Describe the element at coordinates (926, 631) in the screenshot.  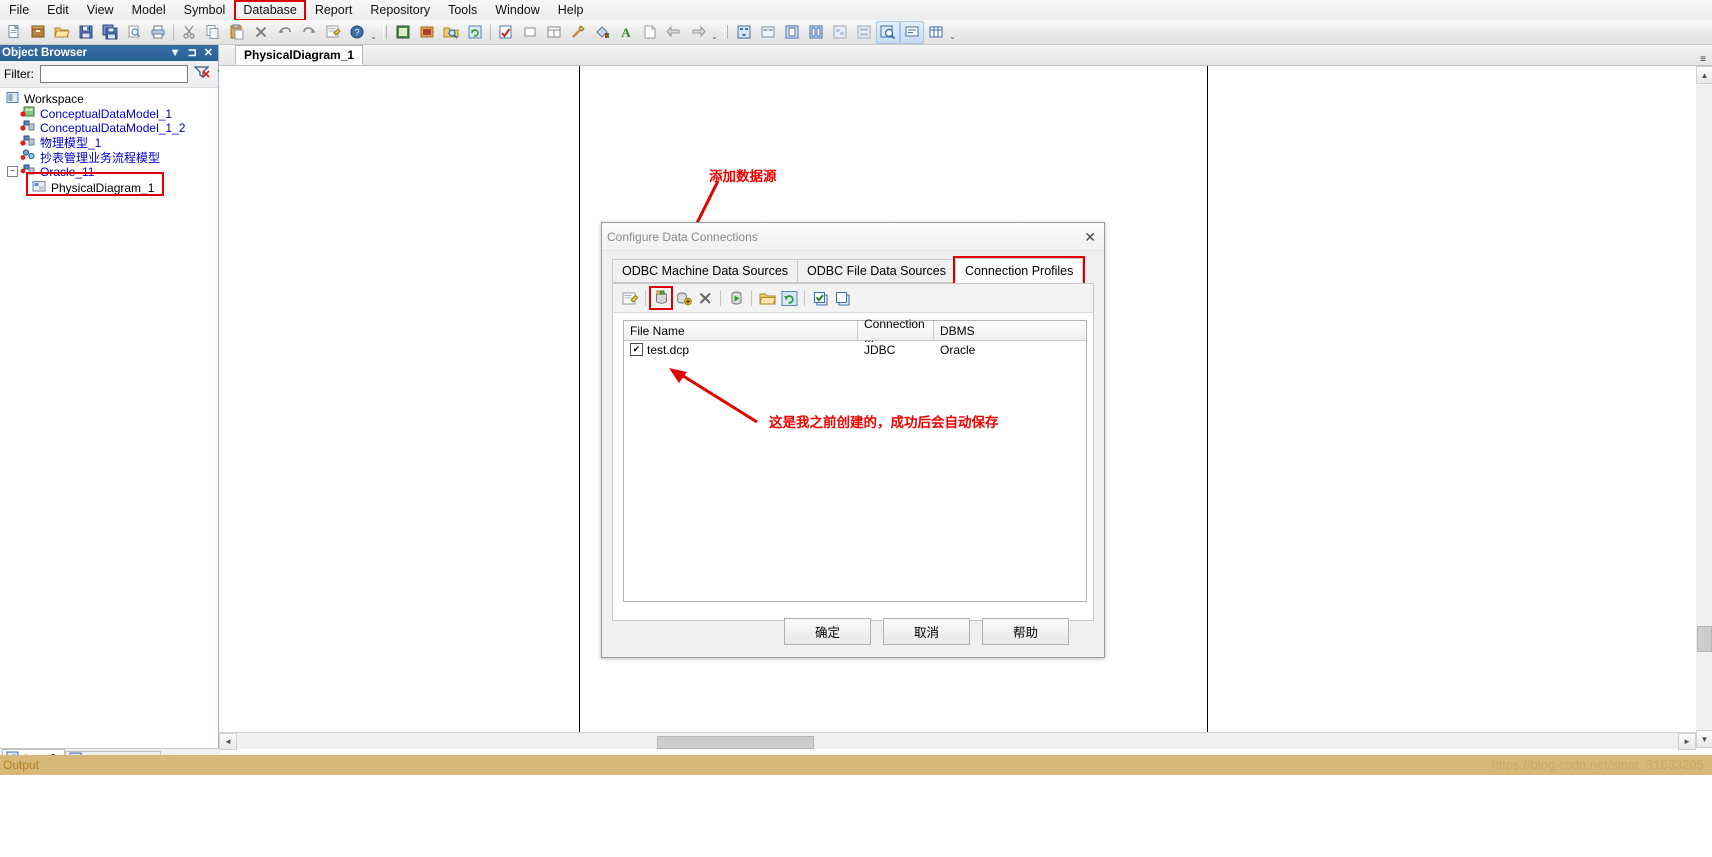
I see `cancel-button: 取消` at that location.